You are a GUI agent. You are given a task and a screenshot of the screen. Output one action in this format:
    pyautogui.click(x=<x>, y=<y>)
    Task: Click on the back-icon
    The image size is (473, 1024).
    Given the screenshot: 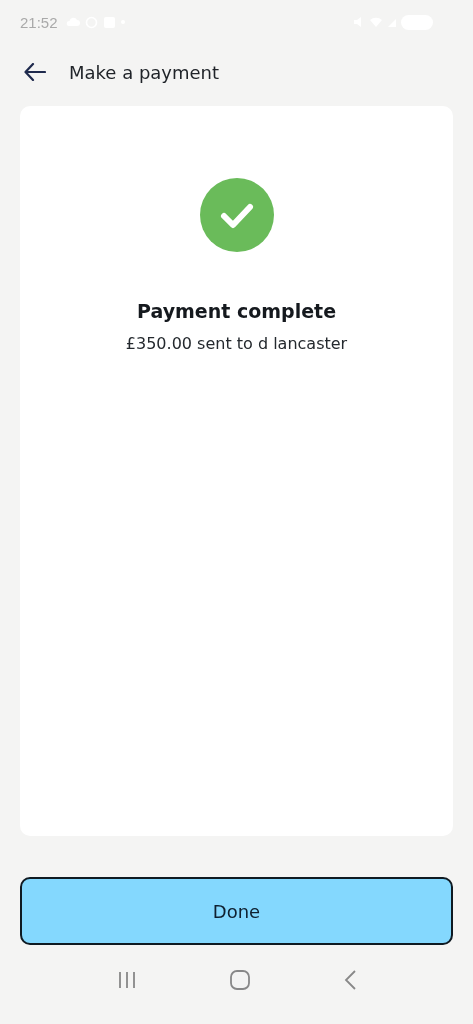 What is the action you would take?
    pyautogui.click(x=350, y=979)
    